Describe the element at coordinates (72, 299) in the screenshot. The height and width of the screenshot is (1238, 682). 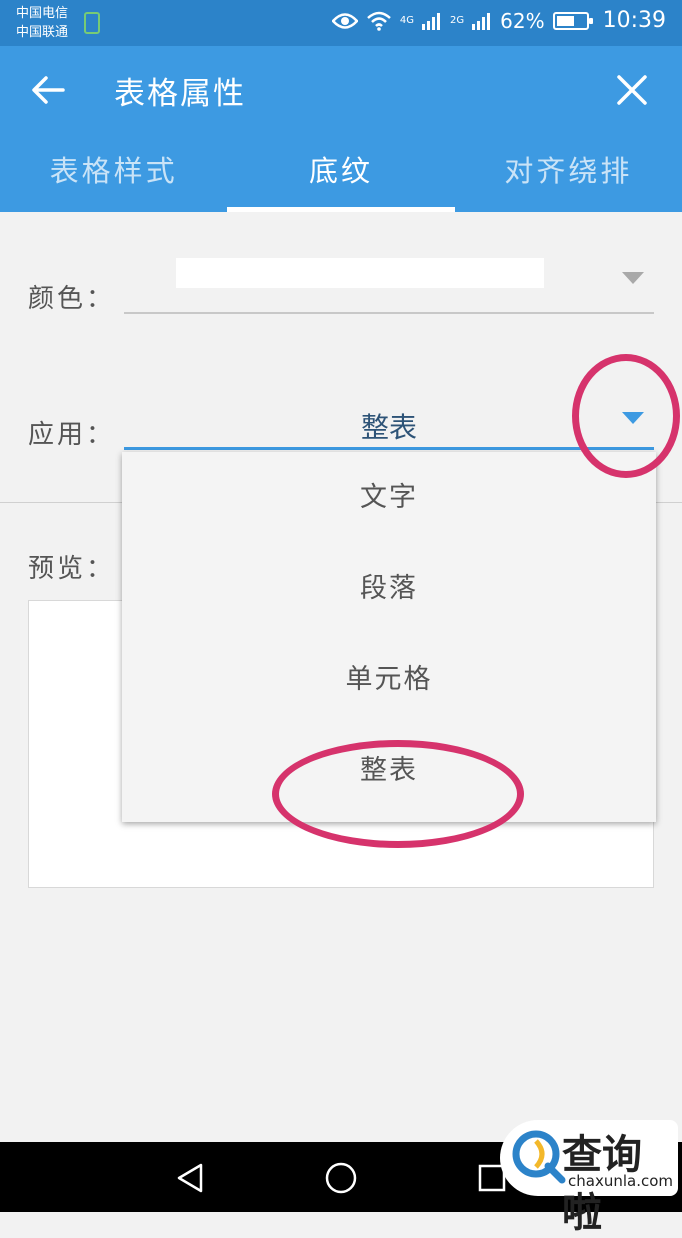
I see `color-label: 颜色：` at that location.